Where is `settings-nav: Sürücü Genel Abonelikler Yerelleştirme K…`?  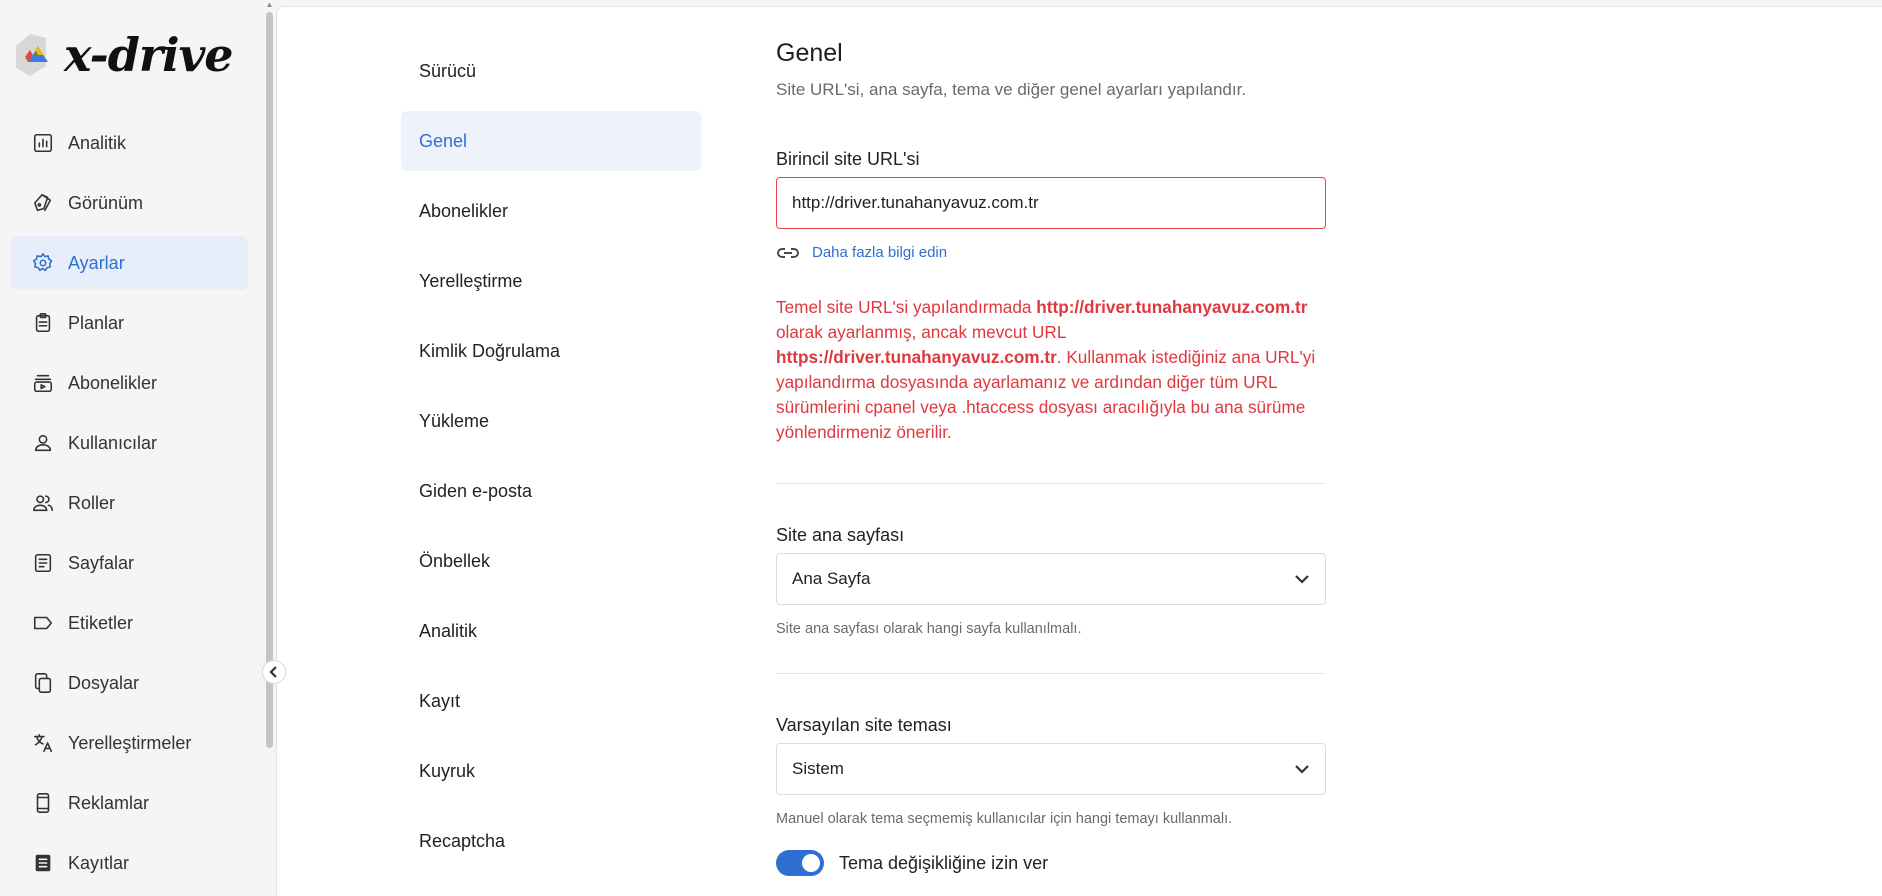 settings-nav: Sürücü Genel Abonelikler Yerelleştirme K… is located at coordinates (551, 461).